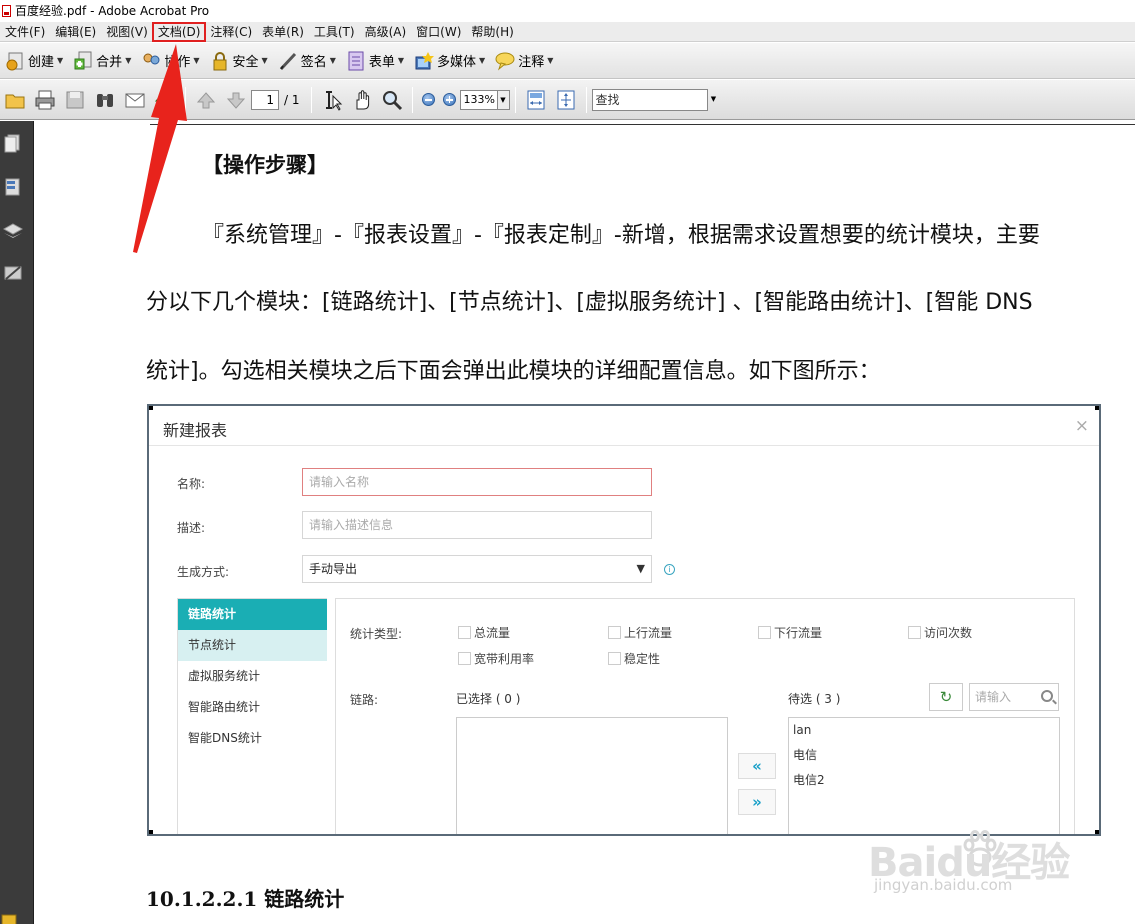 Image resolution: width=1135 pixels, height=924 pixels. I want to click on tab-virtual-service-stats: 虚拟服务统计, so click(224, 676).